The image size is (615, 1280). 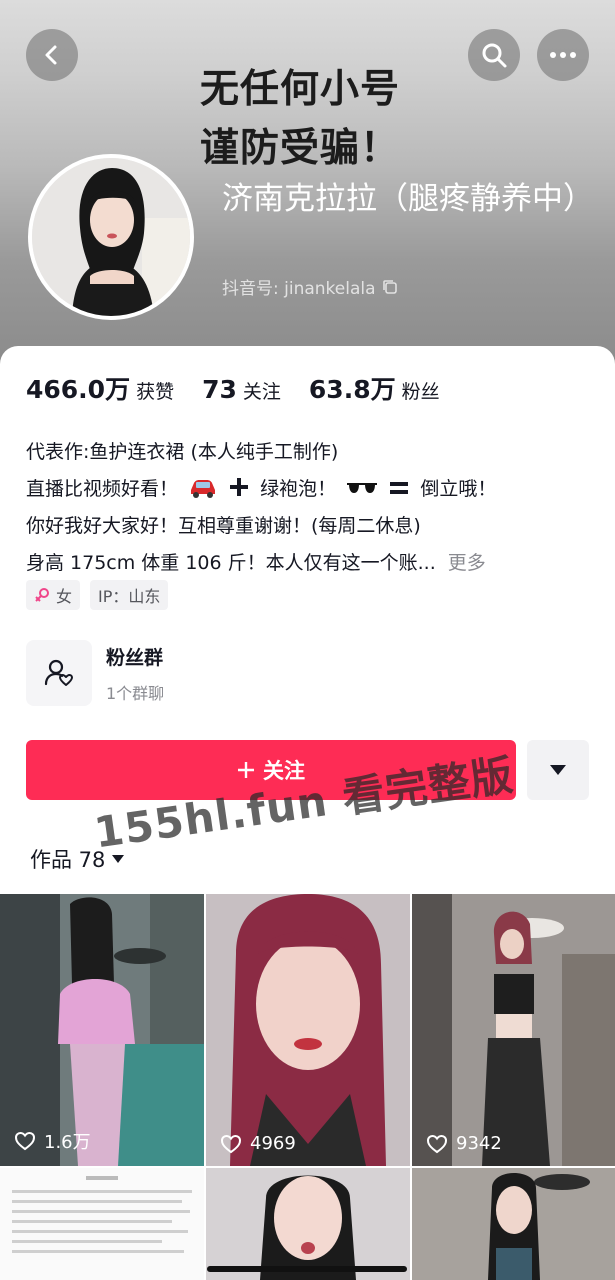 What do you see at coordinates (299, 289) in the screenshot?
I see `douyin-id-text: 抖音号: jinankelala` at bounding box center [299, 289].